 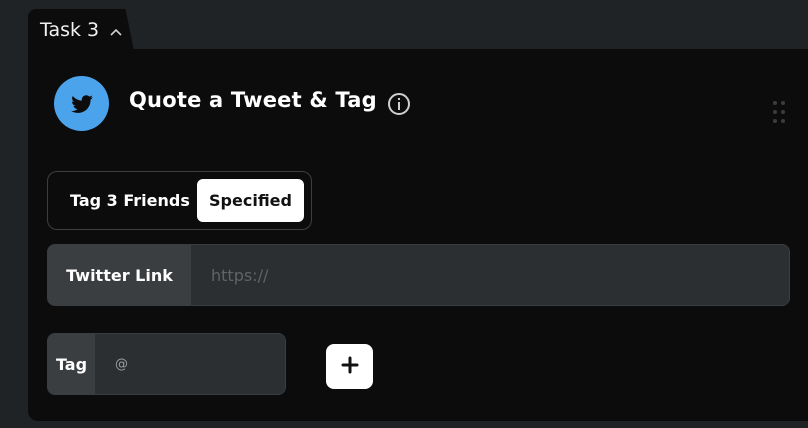 I want to click on chevron-up-icon, so click(x=116, y=30).